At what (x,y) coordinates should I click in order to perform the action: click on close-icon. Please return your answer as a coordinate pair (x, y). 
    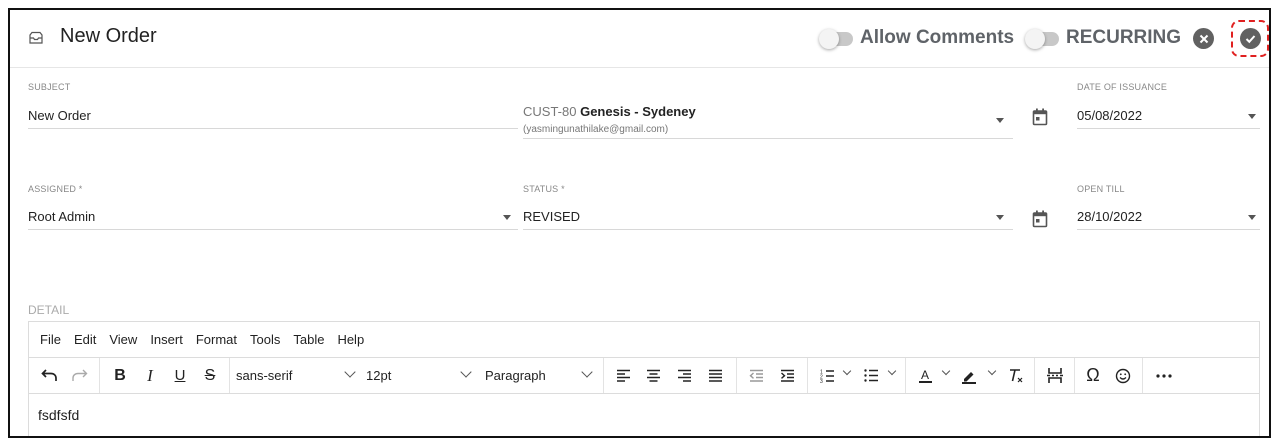
    Looking at the image, I should click on (1203, 38).